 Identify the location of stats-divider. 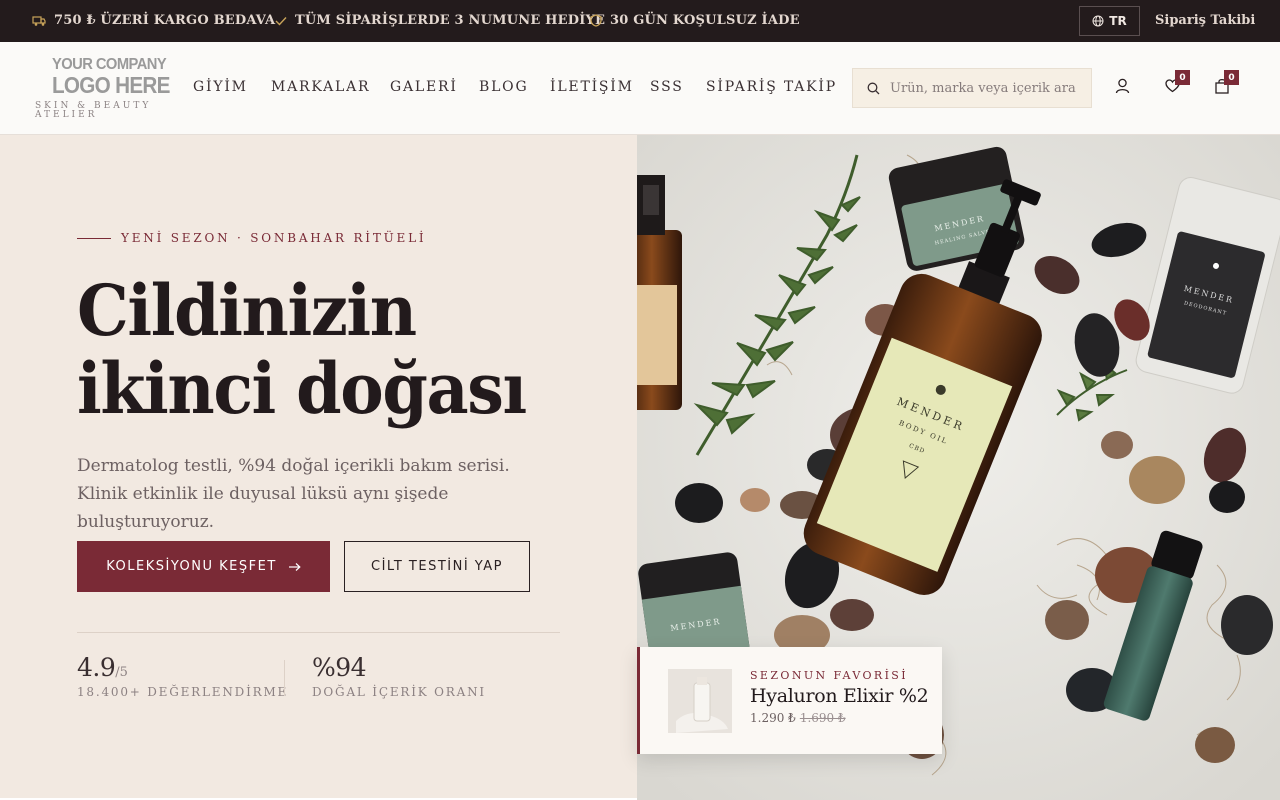
(318, 632).